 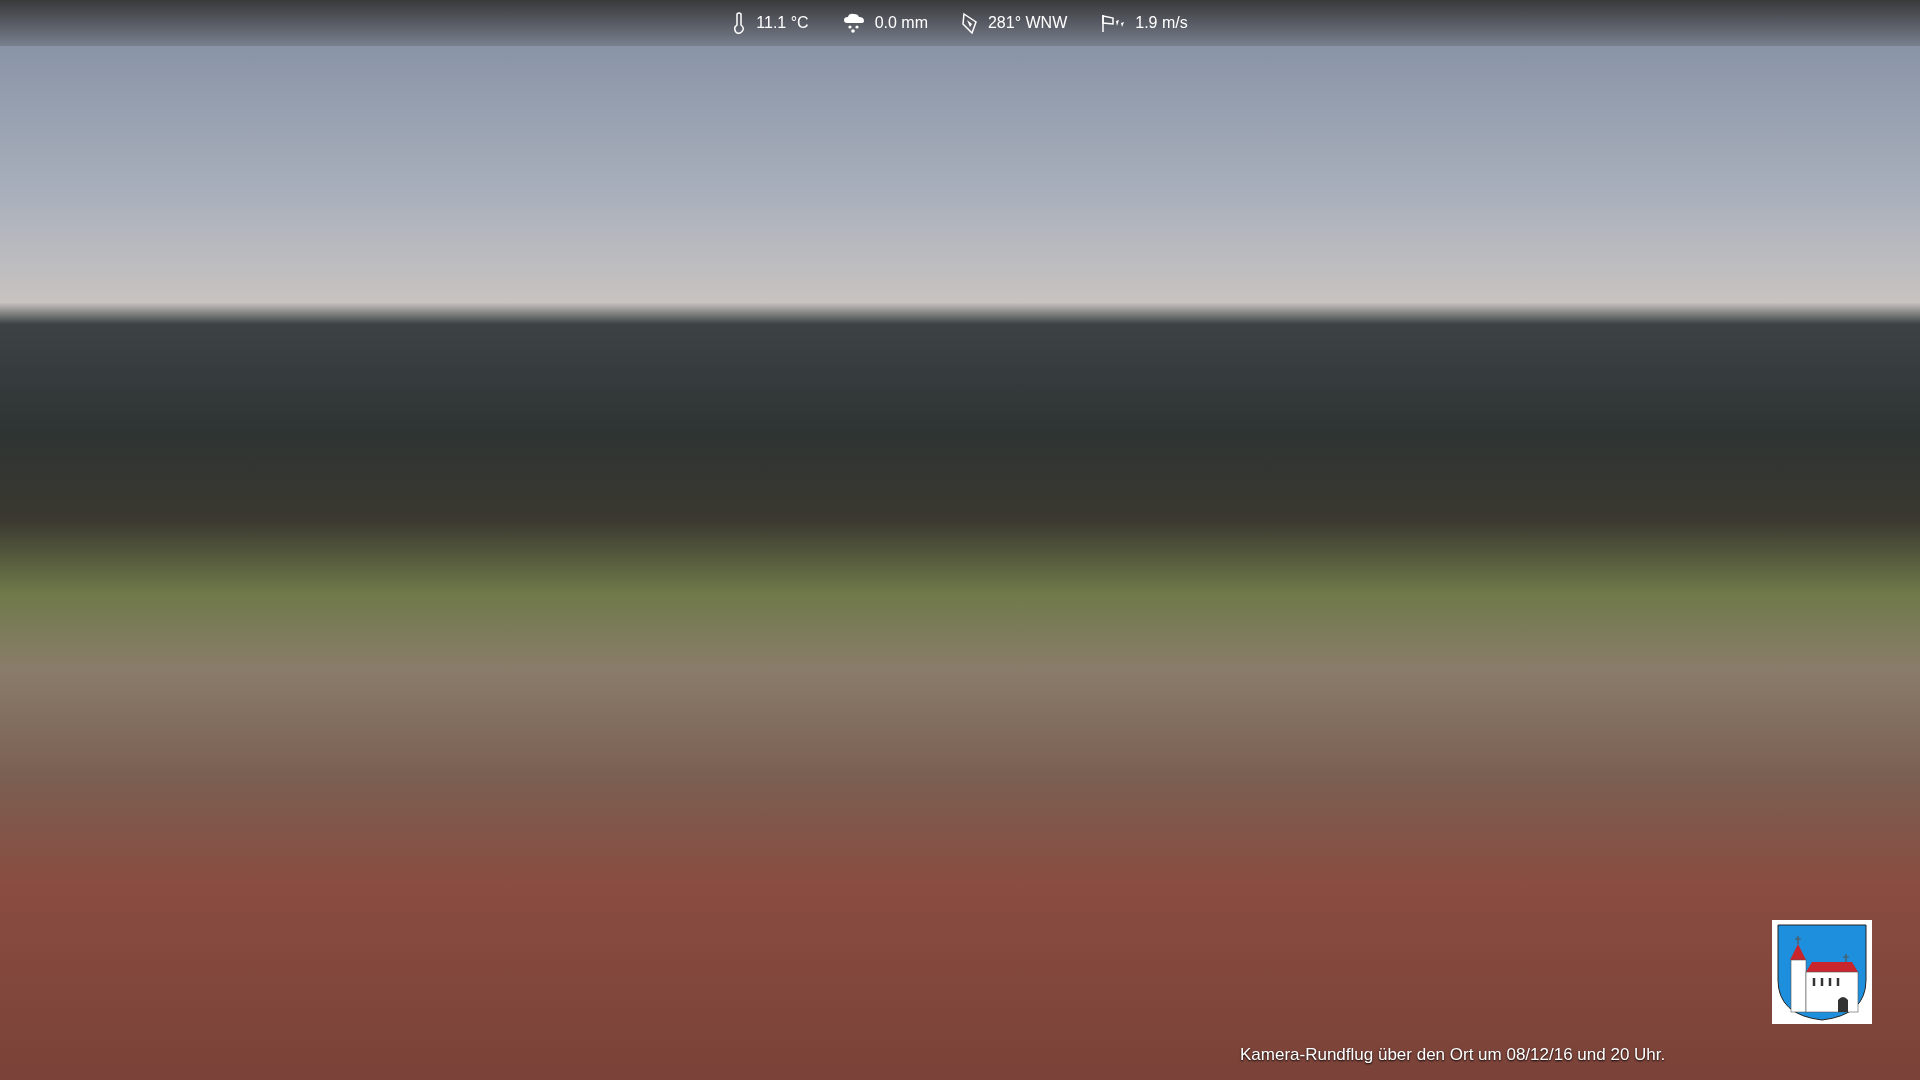 I want to click on weather-reading: 11.1 °C, so click(x=782, y=23).